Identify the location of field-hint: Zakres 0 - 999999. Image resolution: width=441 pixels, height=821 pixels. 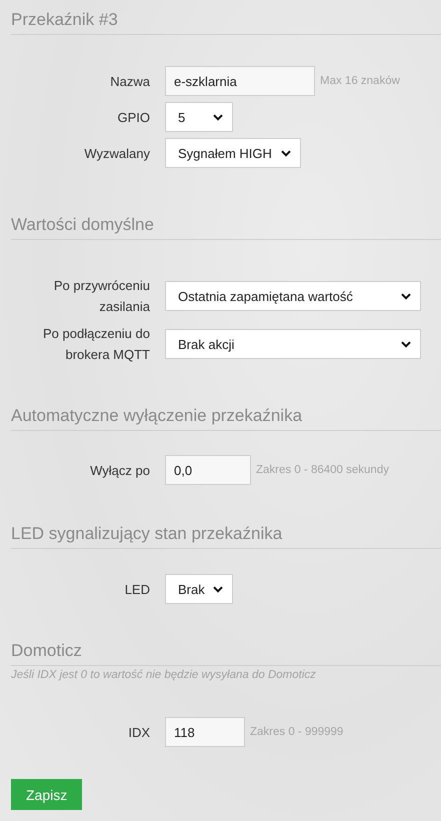
(297, 732).